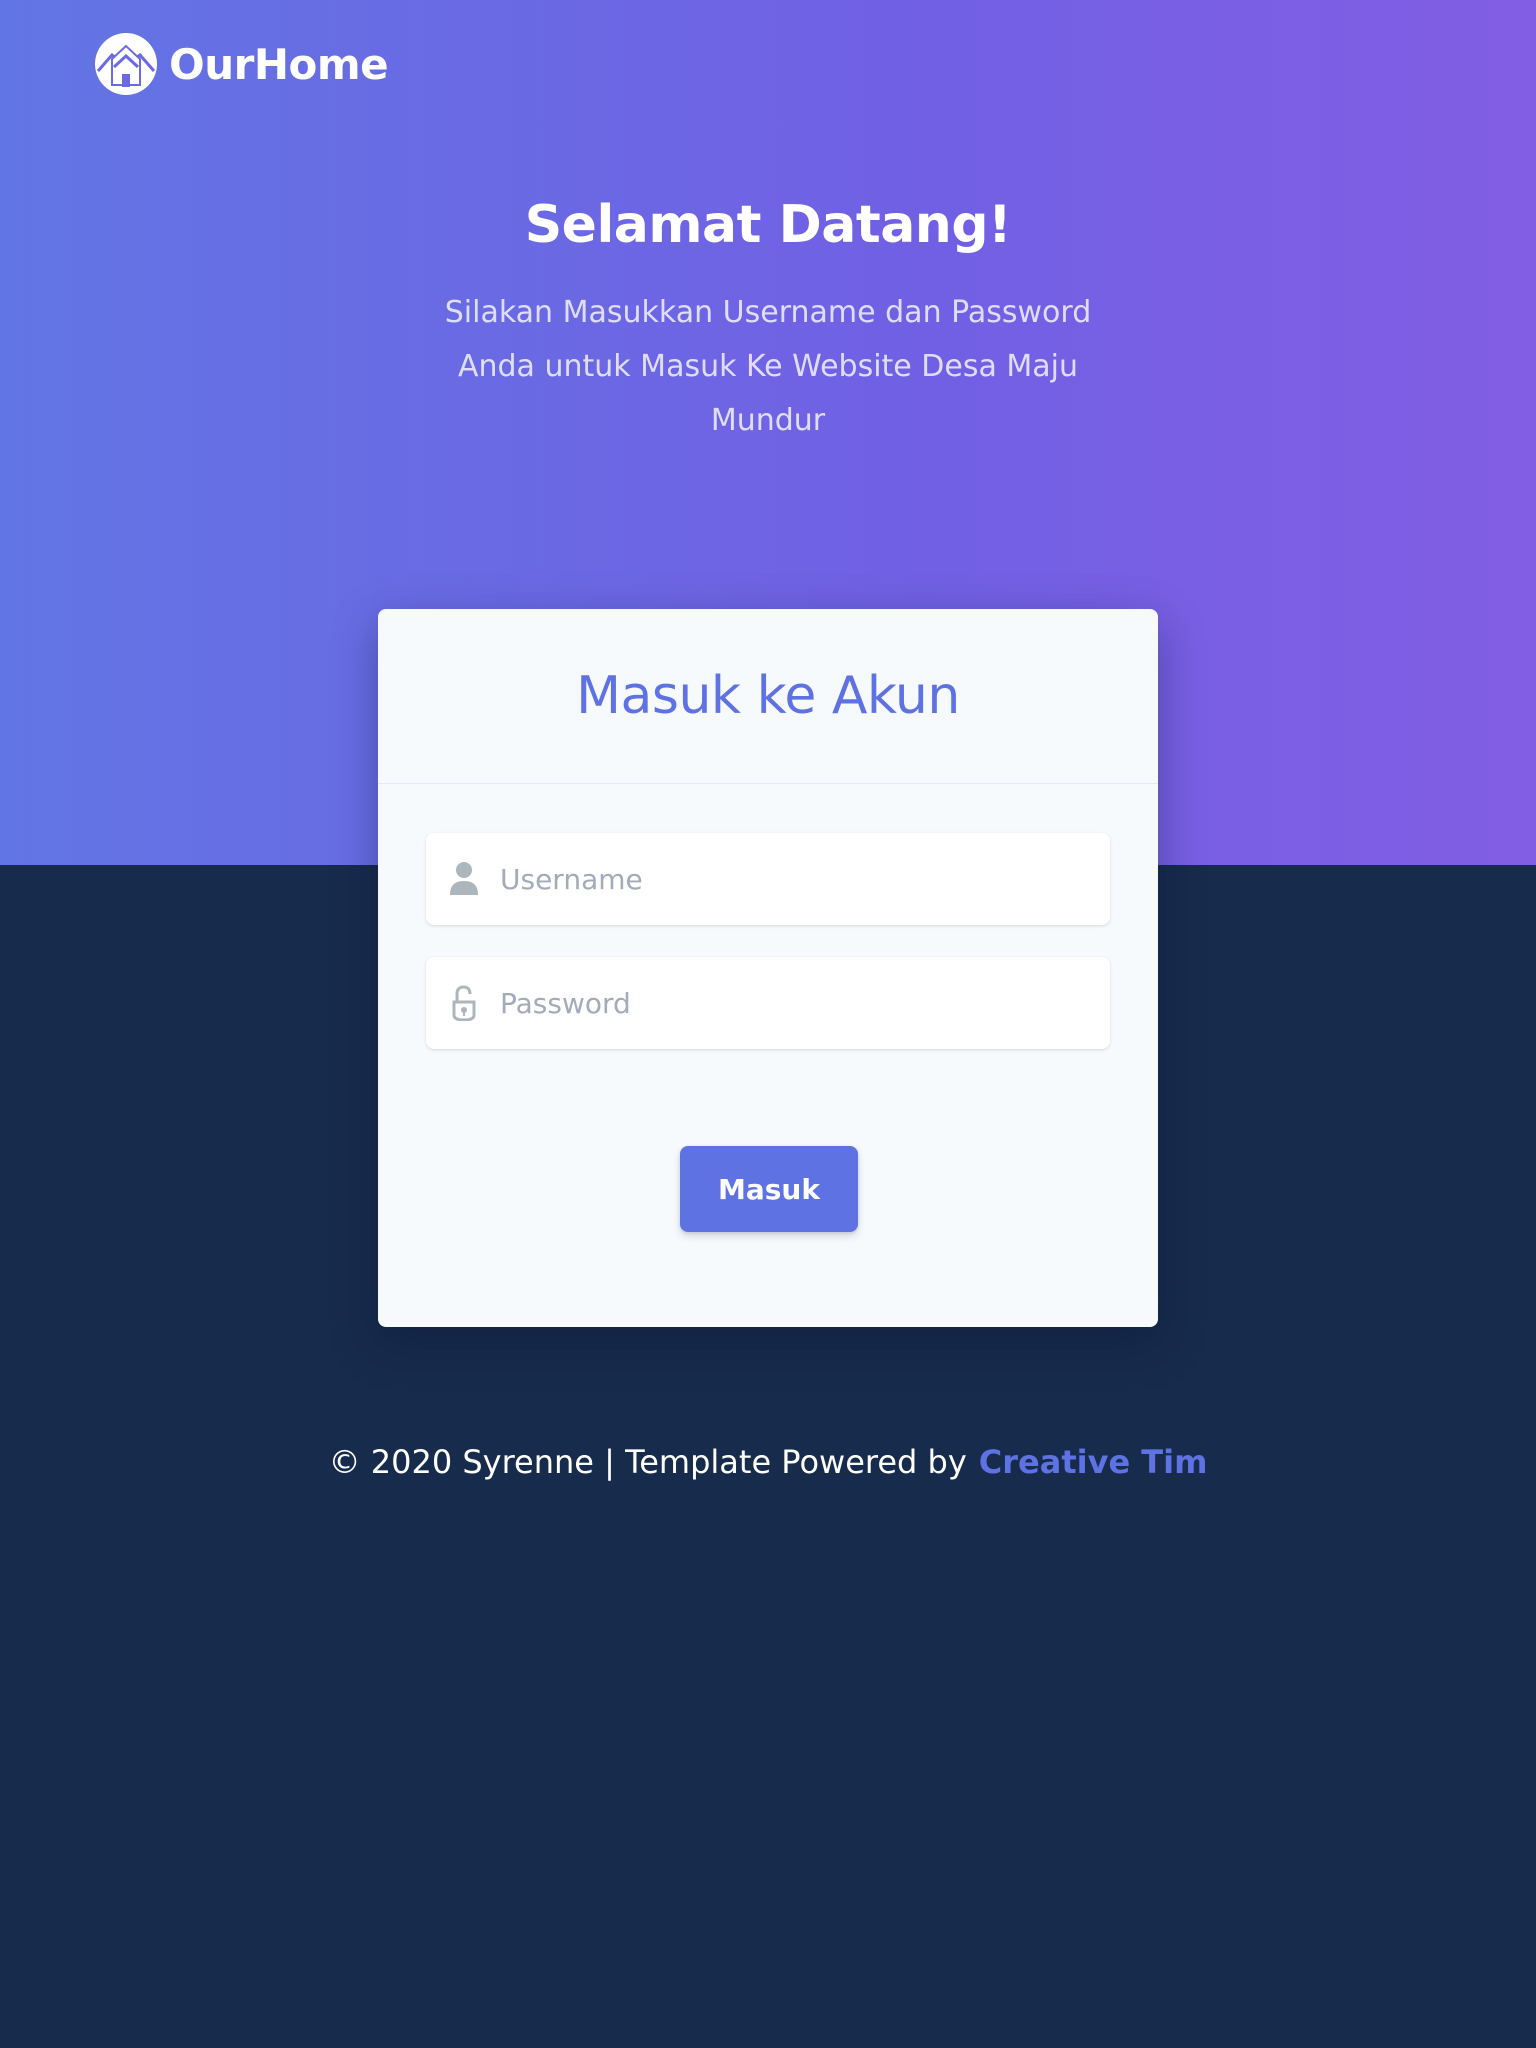  I want to click on footer-creative-tim-link: Creative Tim, so click(1093, 1462).